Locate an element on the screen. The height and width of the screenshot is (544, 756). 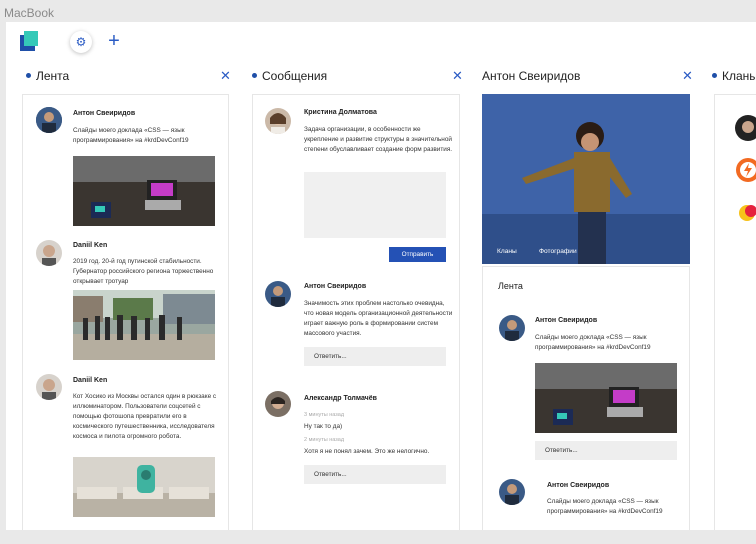
gear-icon: ⚙ is located at coordinates (81, 42).